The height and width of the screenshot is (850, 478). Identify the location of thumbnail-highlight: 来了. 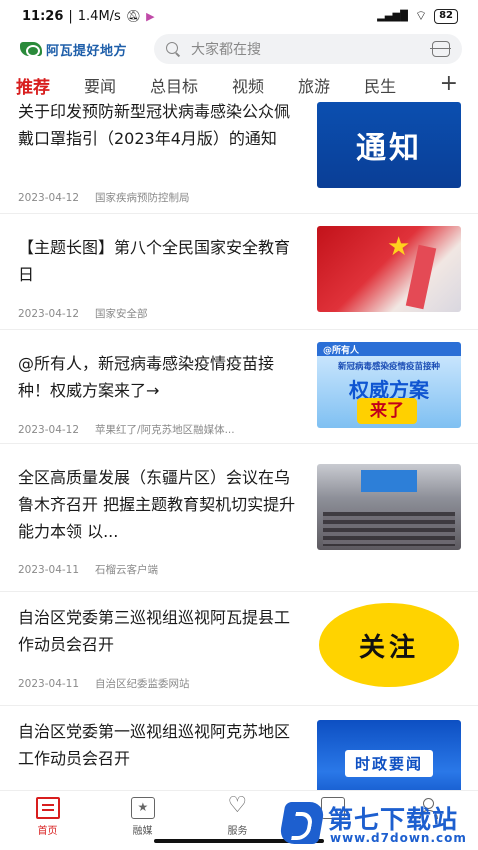
(387, 411).